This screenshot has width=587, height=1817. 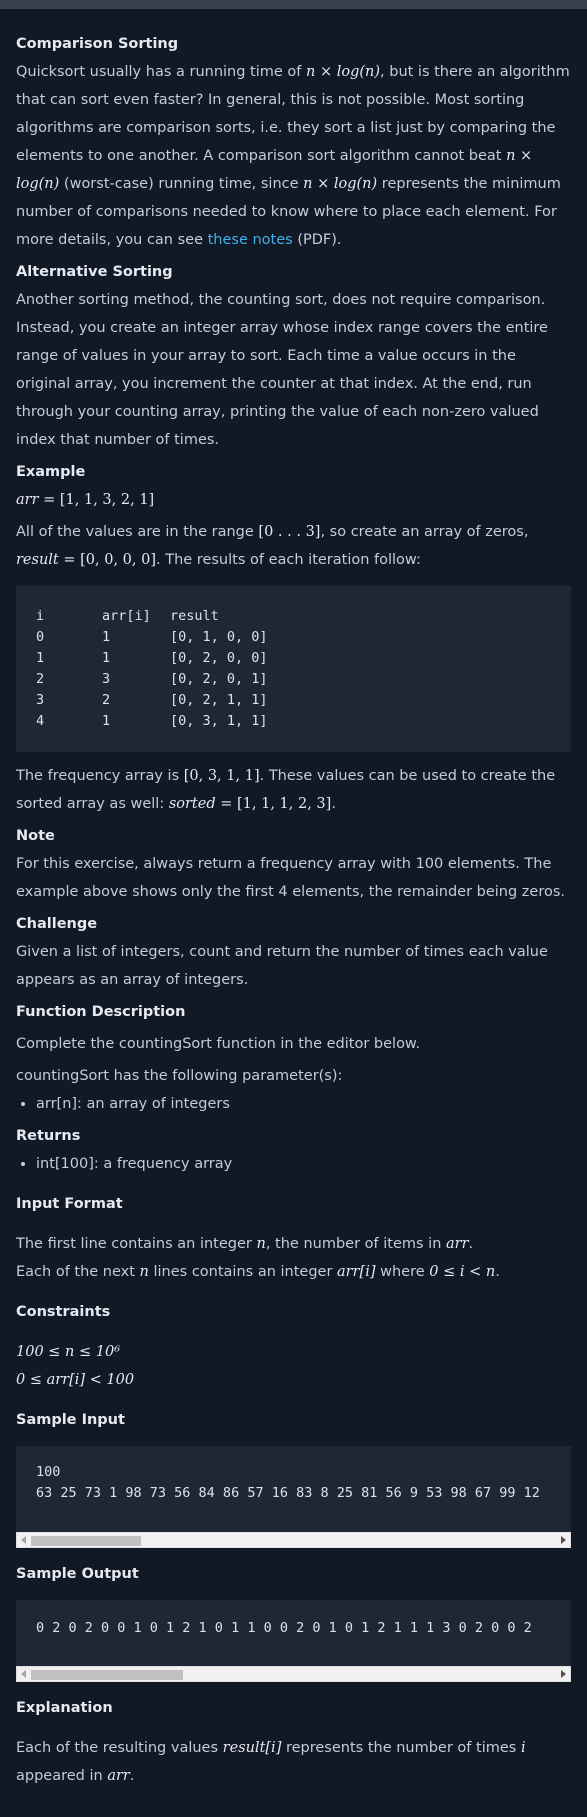 I want to click on table-row: 1 1 [0, 2, 0, 0], so click(x=293, y=658).